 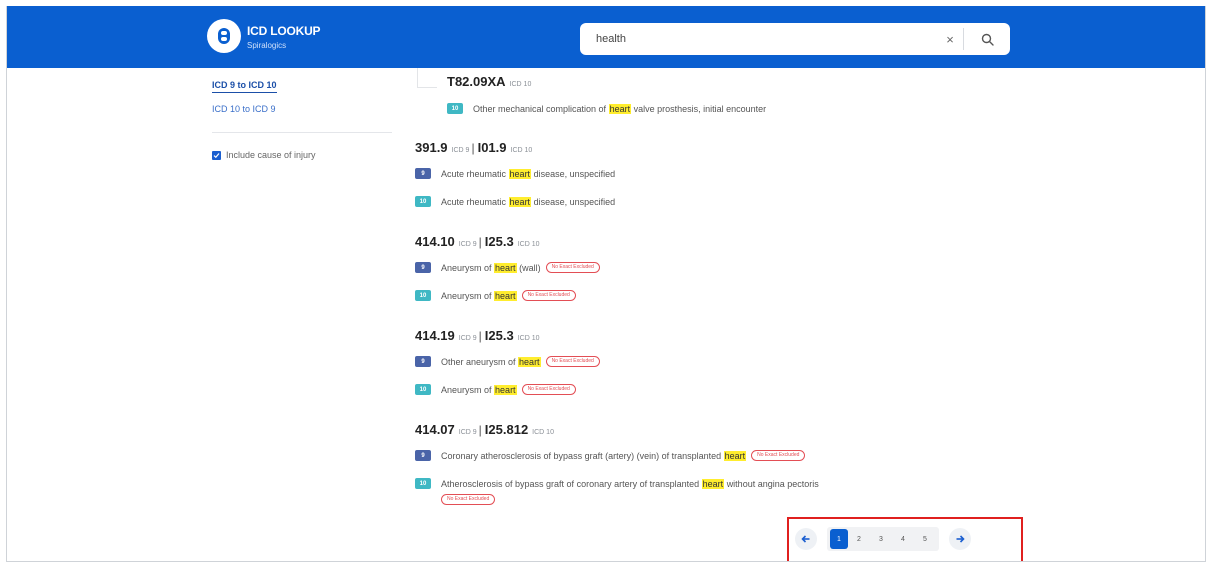 I want to click on logo-subtitle: Spiralogics, so click(x=267, y=45).